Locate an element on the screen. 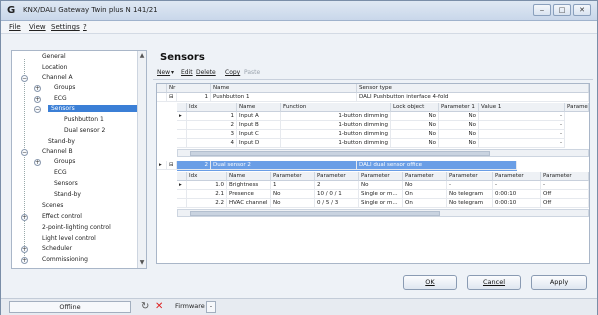 The width and height of the screenshot is (598, 315). table-cell: Input C is located at coordinates (259, 134).